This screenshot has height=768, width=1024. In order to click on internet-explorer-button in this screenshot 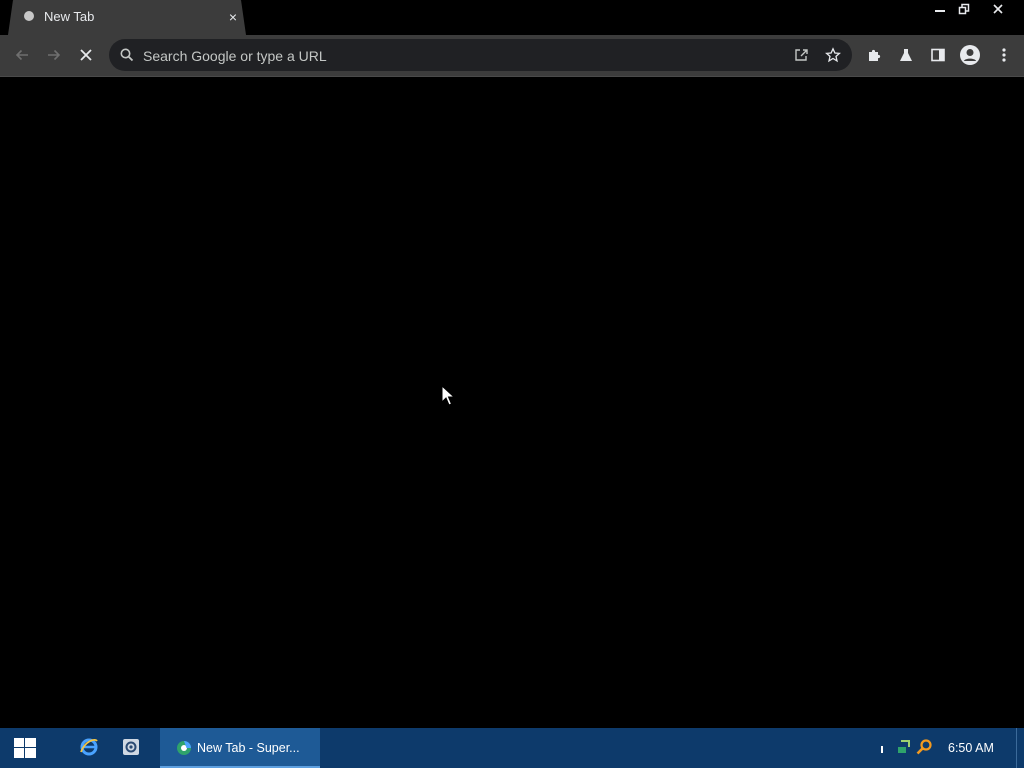, I will do `click(89, 747)`.